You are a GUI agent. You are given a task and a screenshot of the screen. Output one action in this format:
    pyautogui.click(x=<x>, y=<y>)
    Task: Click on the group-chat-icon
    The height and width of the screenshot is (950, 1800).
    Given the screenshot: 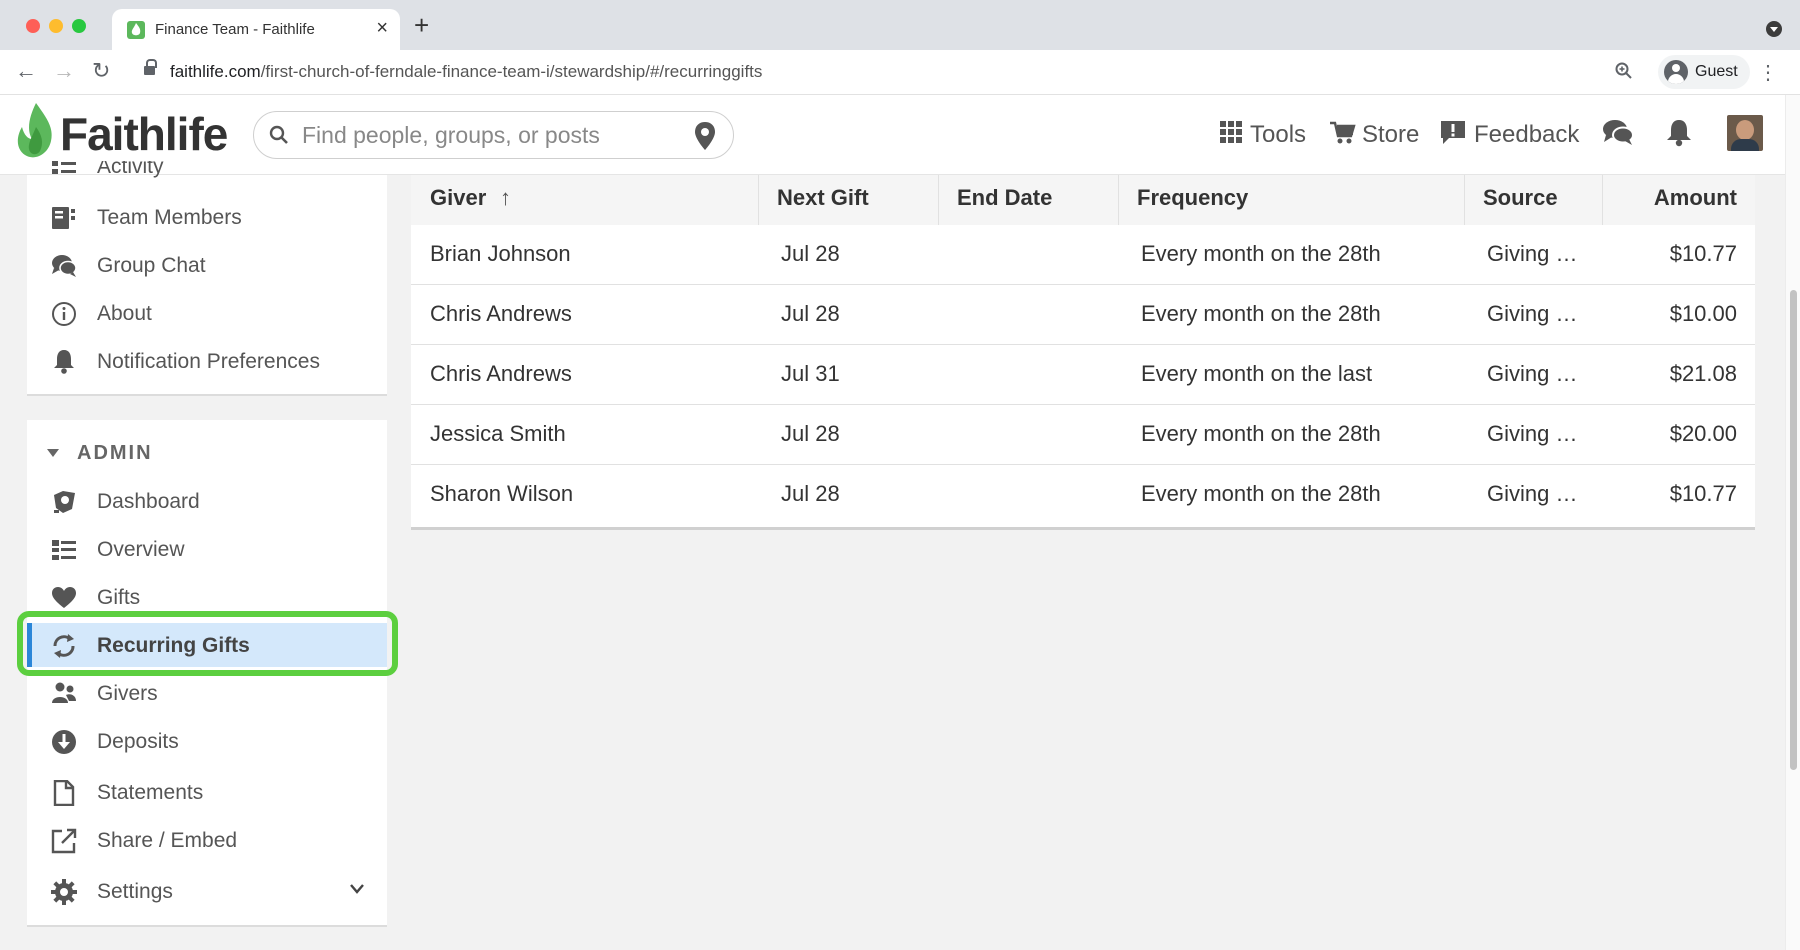 What is the action you would take?
    pyautogui.click(x=64, y=266)
    